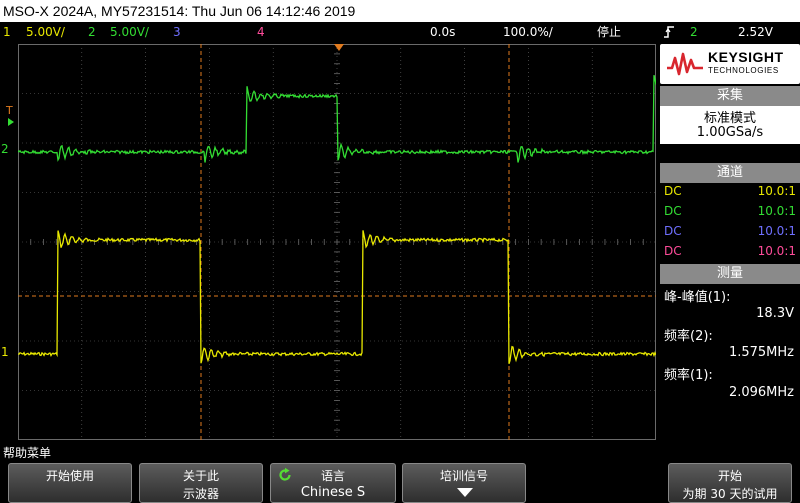 The image size is (800, 503). I want to click on softkey-language: 语言 Chinese S, so click(333, 483).